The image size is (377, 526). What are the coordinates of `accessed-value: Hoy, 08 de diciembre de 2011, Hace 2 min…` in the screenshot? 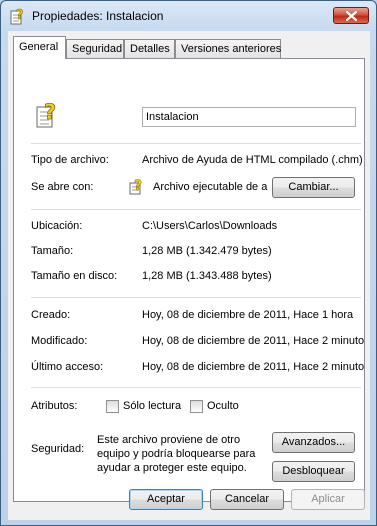 It's located at (253, 367).